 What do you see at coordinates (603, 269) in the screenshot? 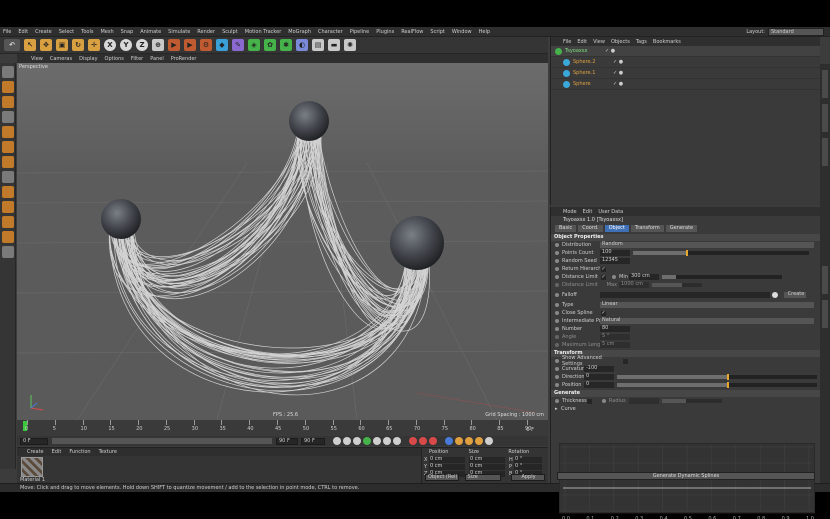
I see `return-hierarchy-checkbox: ✓` at bounding box center [603, 269].